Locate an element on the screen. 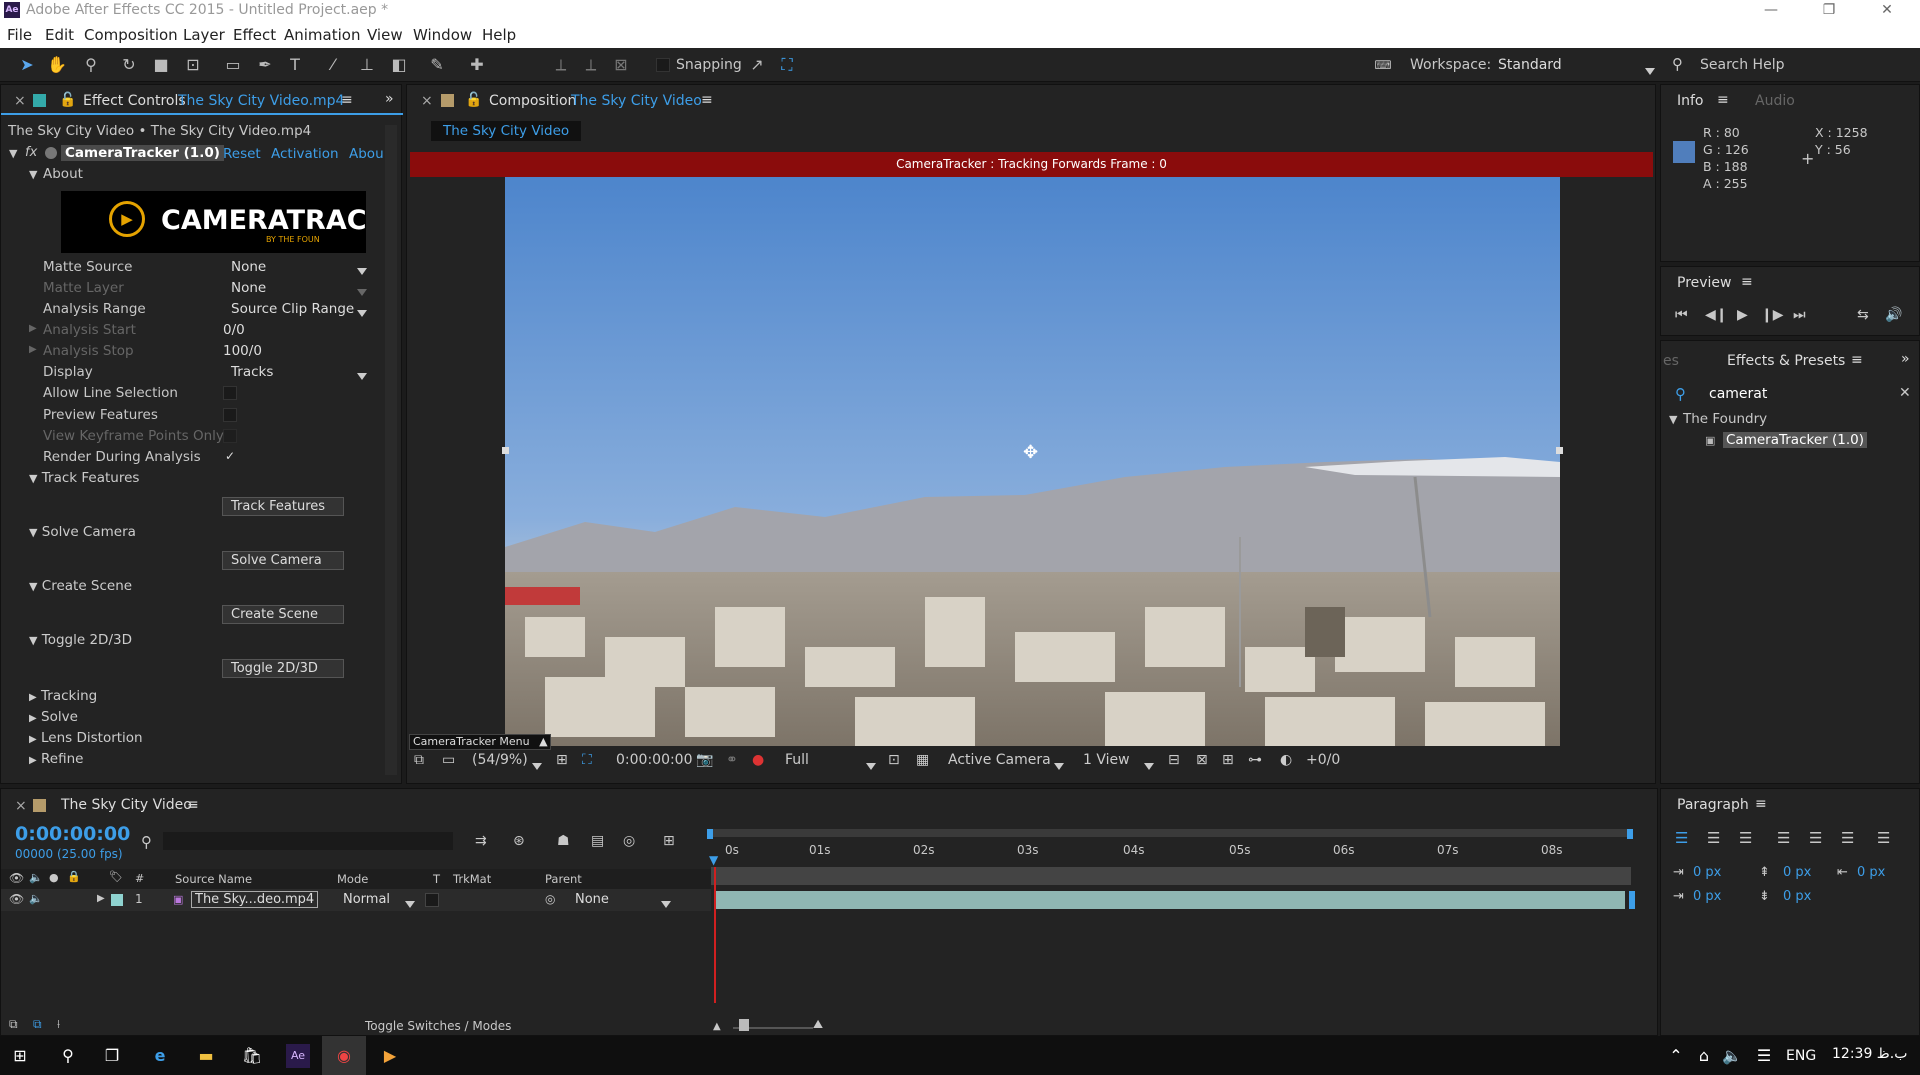 The height and width of the screenshot is (1075, 1920). show-snapshot-icon: ⚭ is located at coordinates (732, 765).